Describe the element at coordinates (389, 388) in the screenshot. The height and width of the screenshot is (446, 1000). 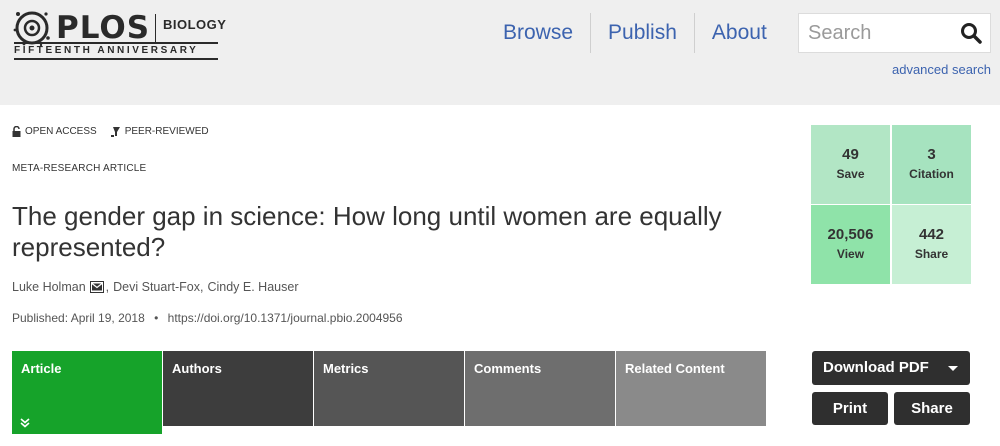
I see `tab-metrics: Metrics` at that location.